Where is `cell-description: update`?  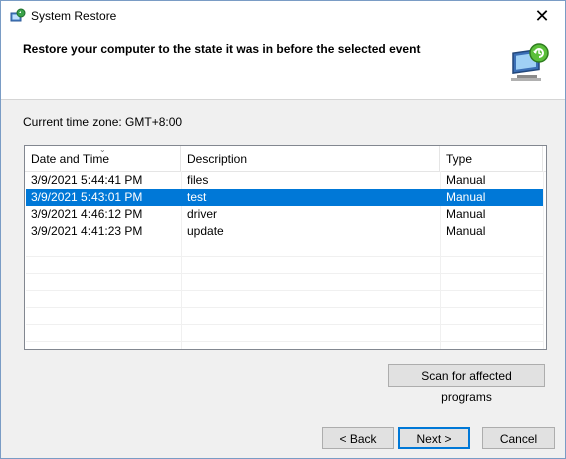
cell-description: update is located at coordinates (205, 231).